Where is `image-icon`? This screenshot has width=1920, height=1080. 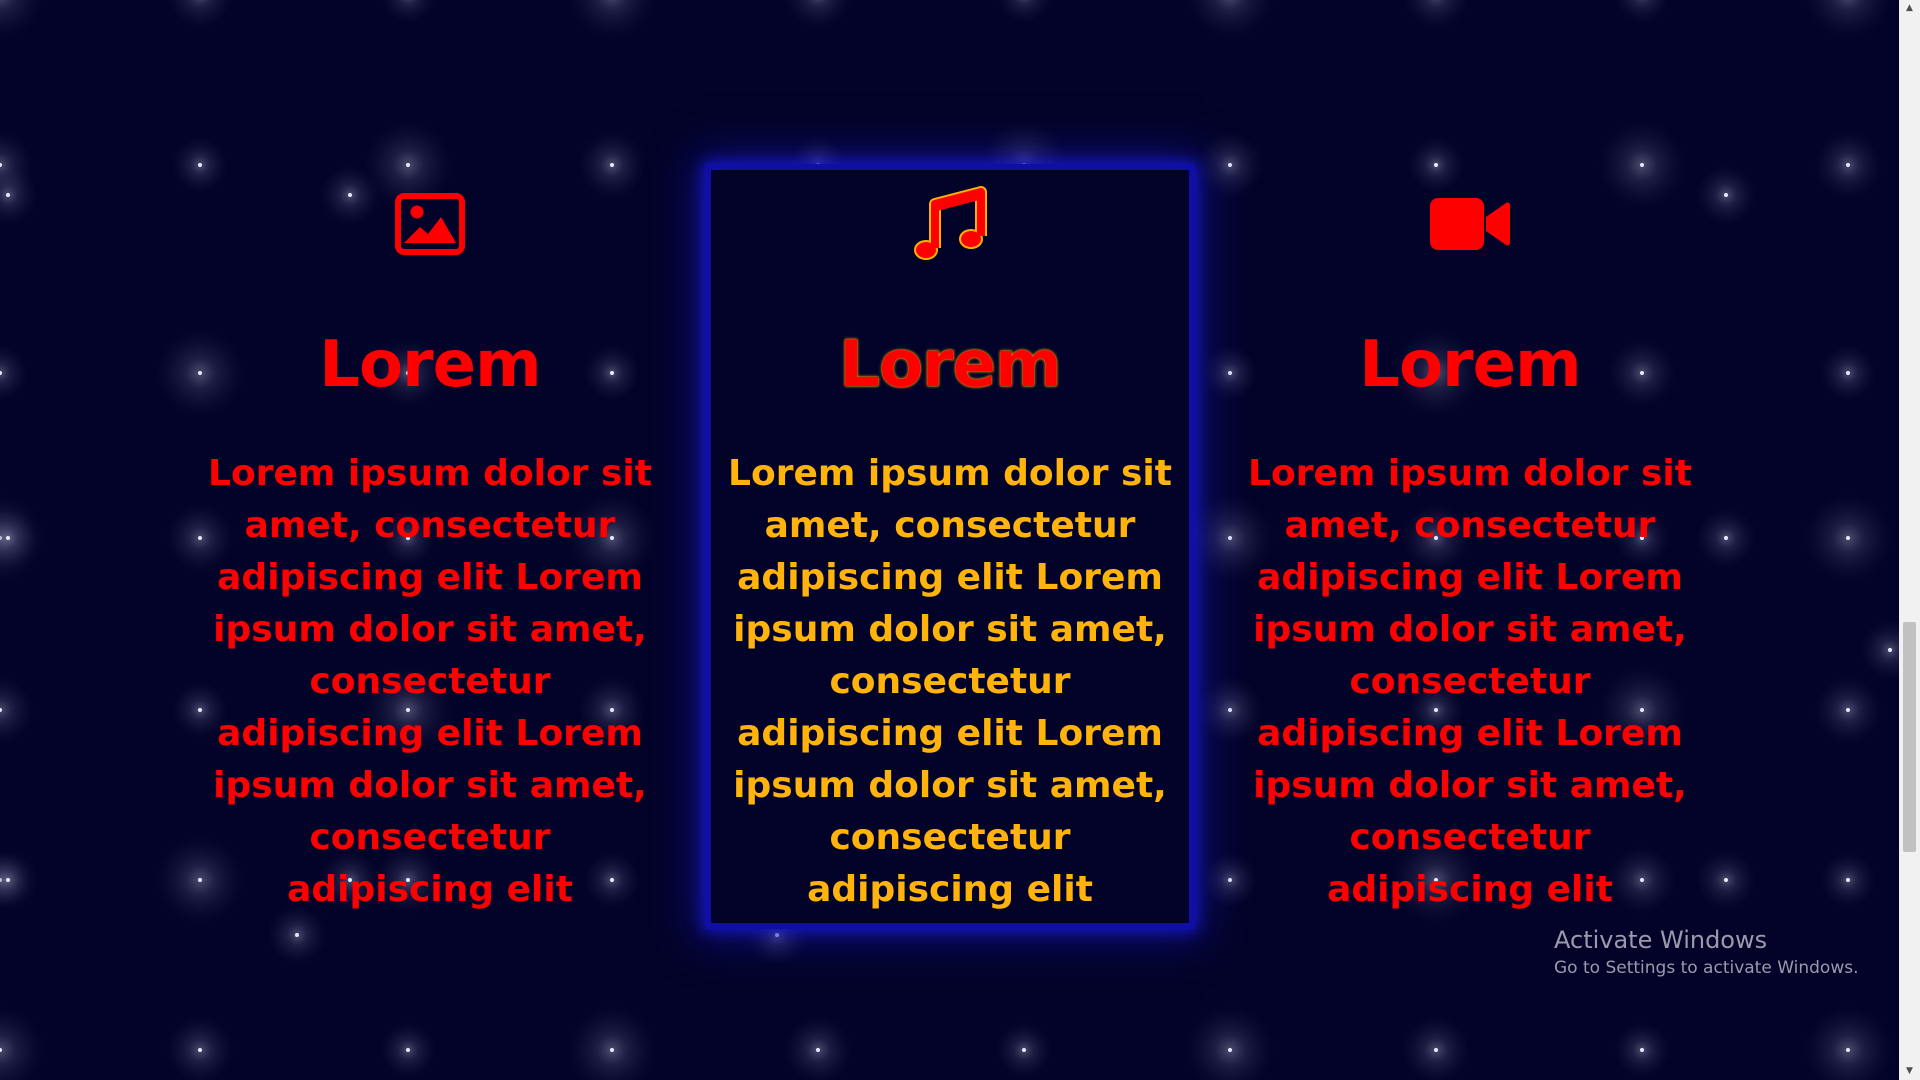 image-icon is located at coordinates (430, 224).